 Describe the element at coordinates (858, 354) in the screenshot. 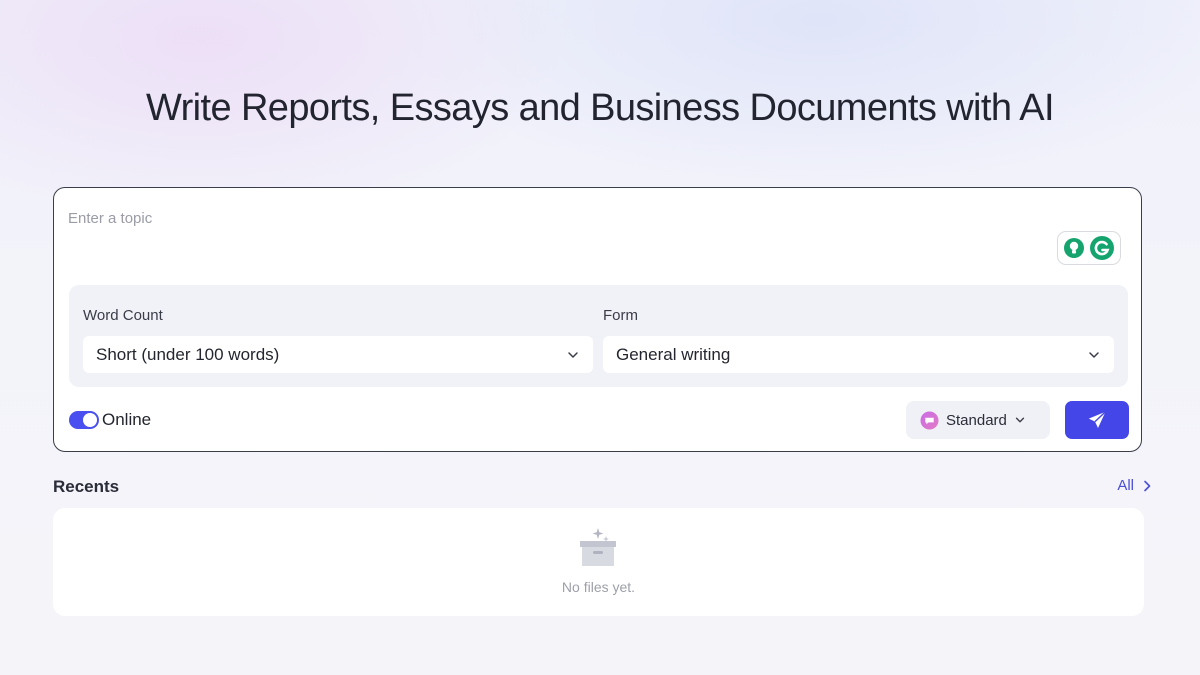

I see `form-select: General writing` at that location.